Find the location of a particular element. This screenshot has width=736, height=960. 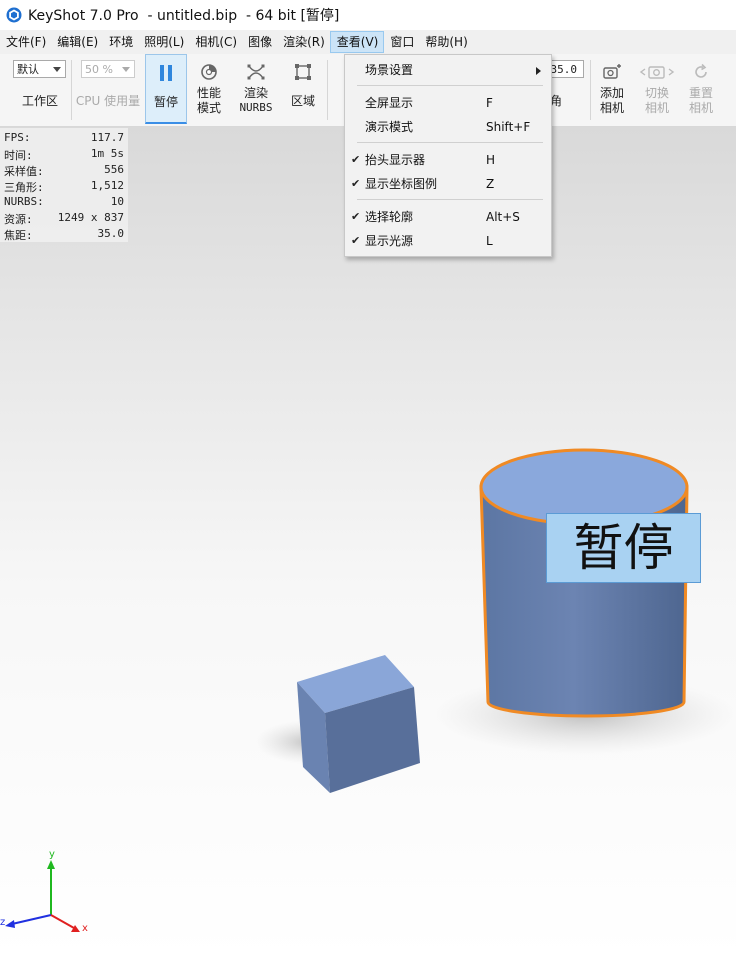

stat-value: 10 is located at coordinates (117, 201).